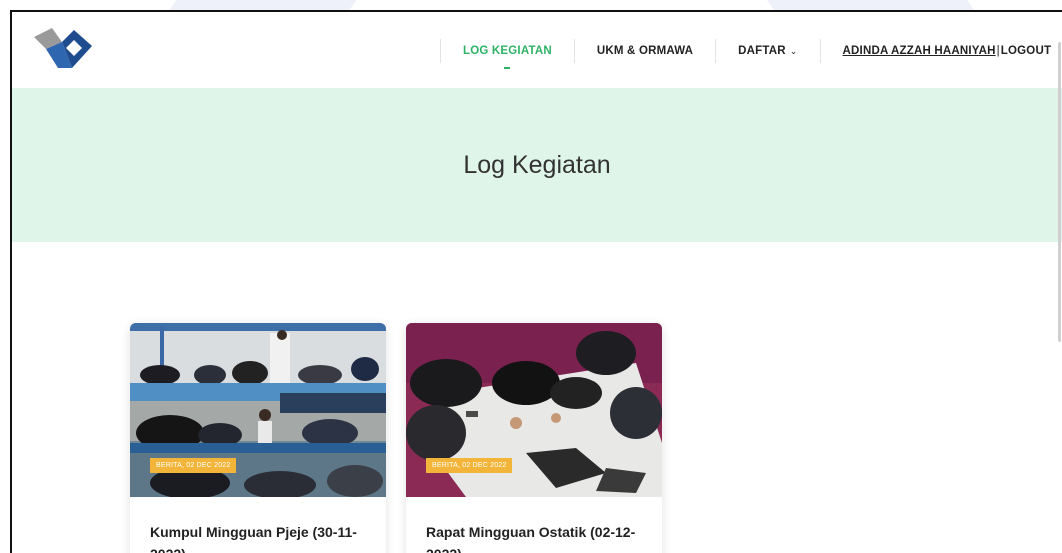  What do you see at coordinates (260, 537) in the screenshot?
I see `card-title: Kumpul Mingguan Pjeje (30-11-2022)` at bounding box center [260, 537].